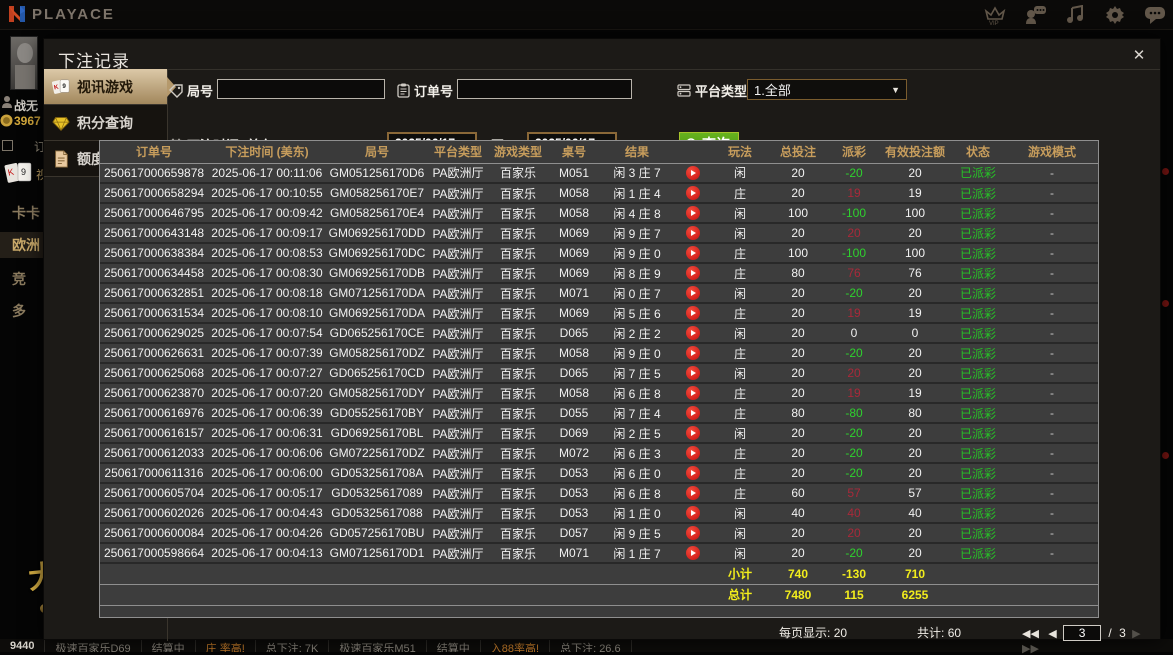 This screenshot has height=655, width=1173. Describe the element at coordinates (22, 213) in the screenshot. I see `bg-menu-item: 卡卡` at that location.